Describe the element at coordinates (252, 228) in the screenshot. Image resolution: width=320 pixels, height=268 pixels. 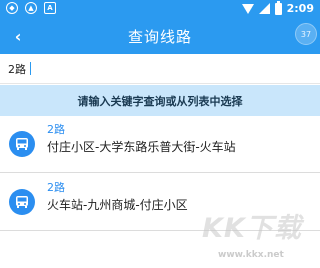
I see `watermark-logo: KK下载` at that location.